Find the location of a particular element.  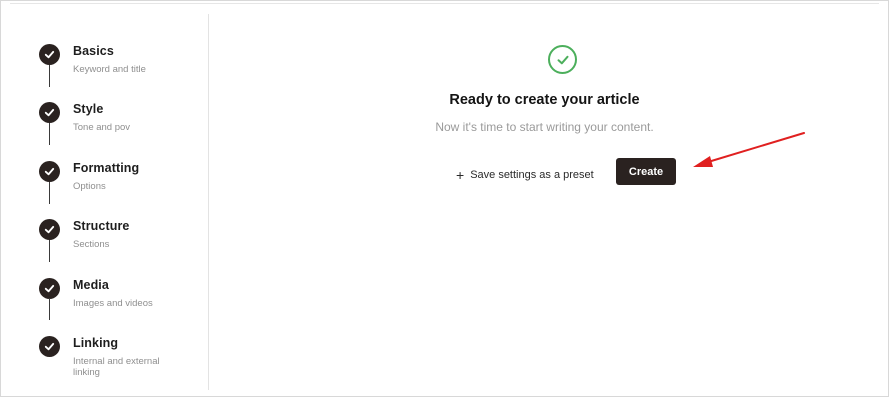

step-media: Media Images and videos is located at coordinates (109, 291).